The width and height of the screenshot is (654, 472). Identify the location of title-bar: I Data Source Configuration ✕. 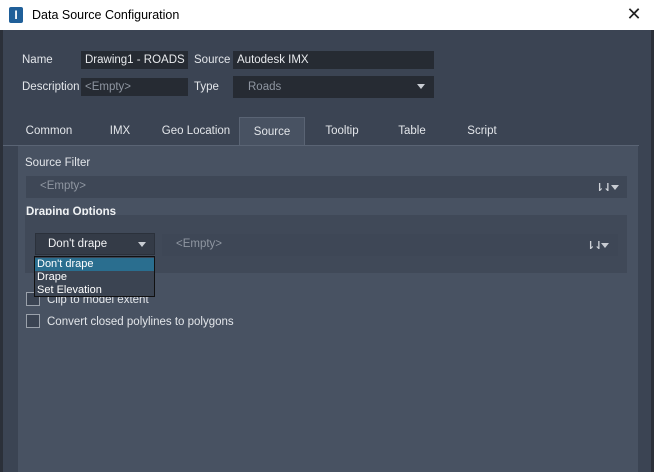
(327, 15).